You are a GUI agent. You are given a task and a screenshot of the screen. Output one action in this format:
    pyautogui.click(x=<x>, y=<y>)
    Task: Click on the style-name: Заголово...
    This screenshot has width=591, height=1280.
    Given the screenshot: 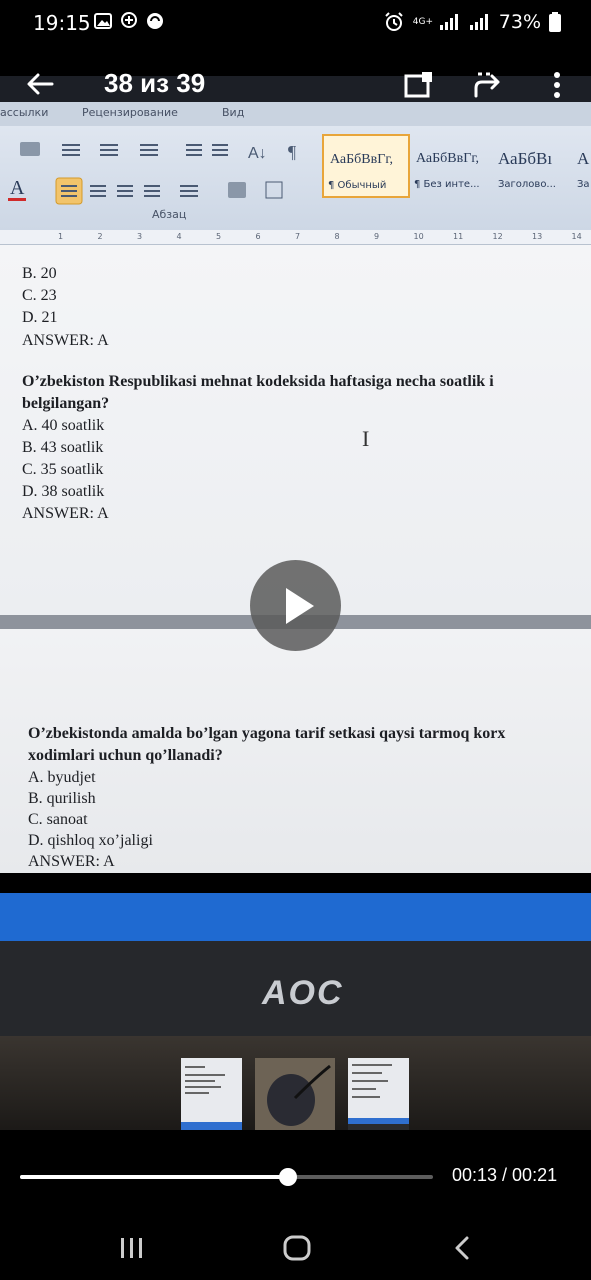 What is the action you would take?
    pyautogui.click(x=527, y=184)
    